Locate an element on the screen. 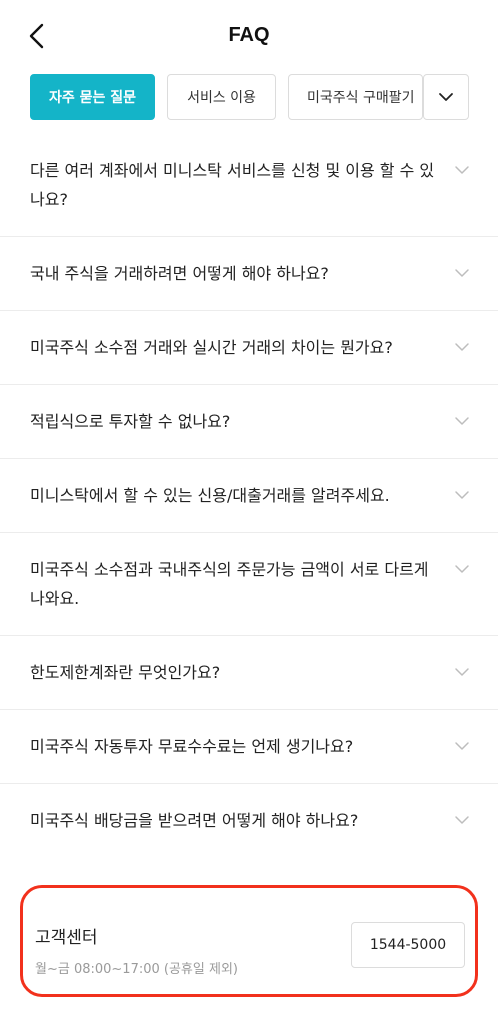  faq-item: 한도제한계좌란 무엇인가요? is located at coordinates (249, 673).